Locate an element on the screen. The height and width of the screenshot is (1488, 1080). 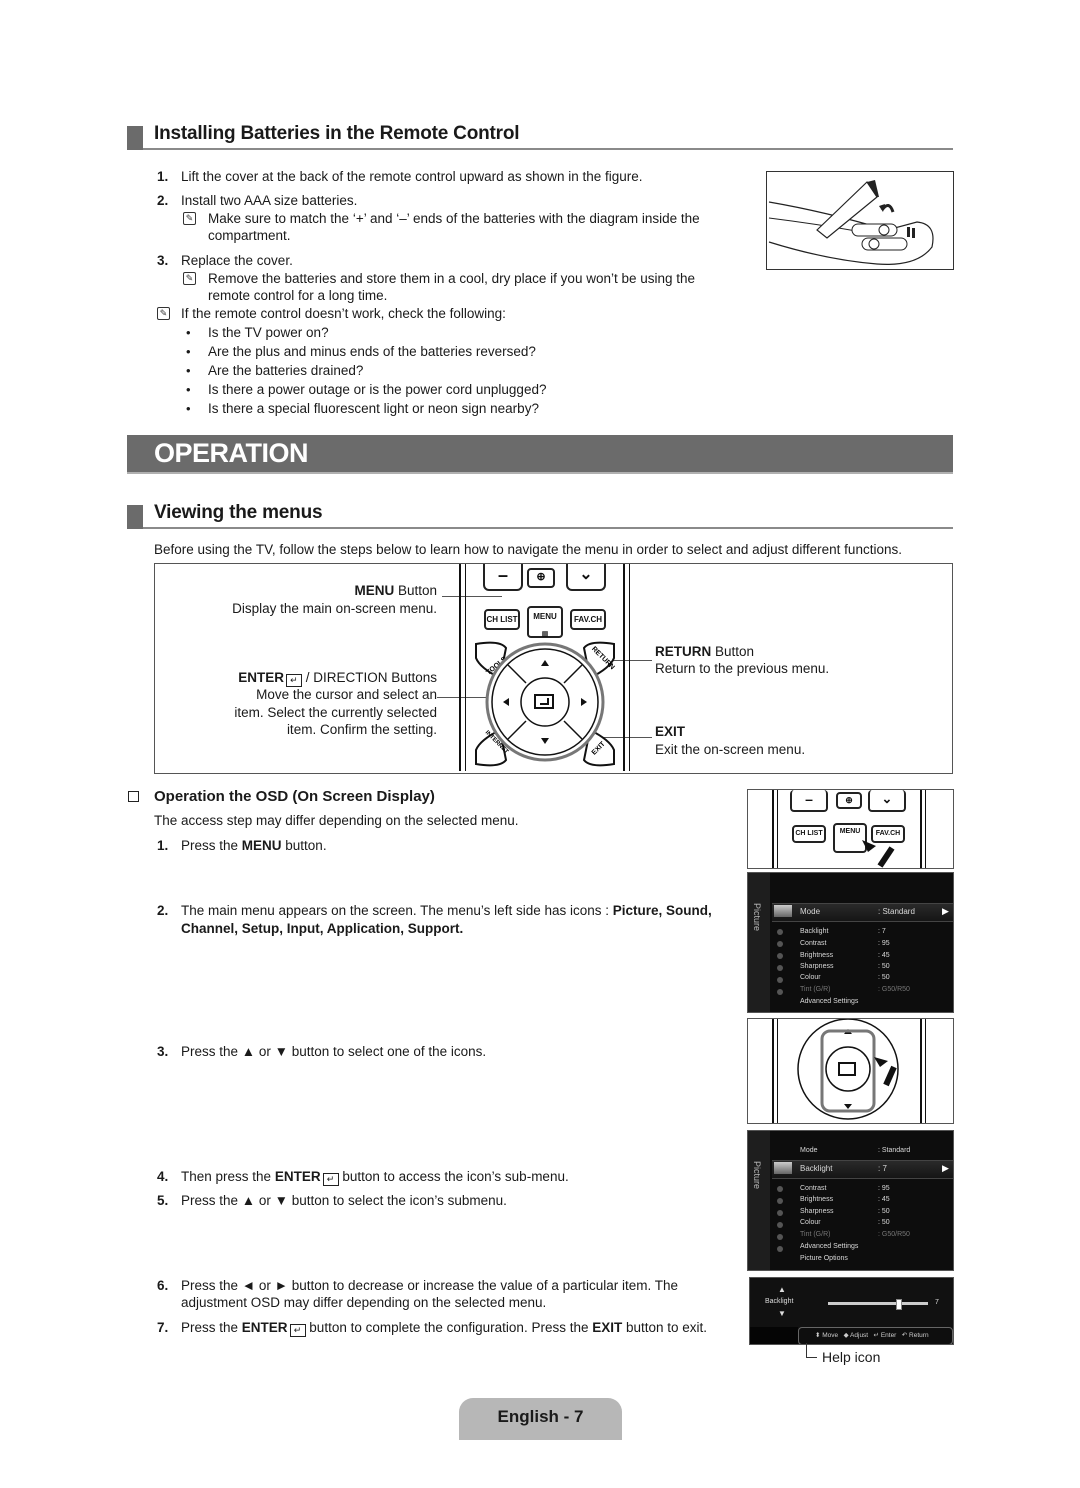
osd-title: Operation the OSD (On Screen Display) is located at coordinates (294, 796).